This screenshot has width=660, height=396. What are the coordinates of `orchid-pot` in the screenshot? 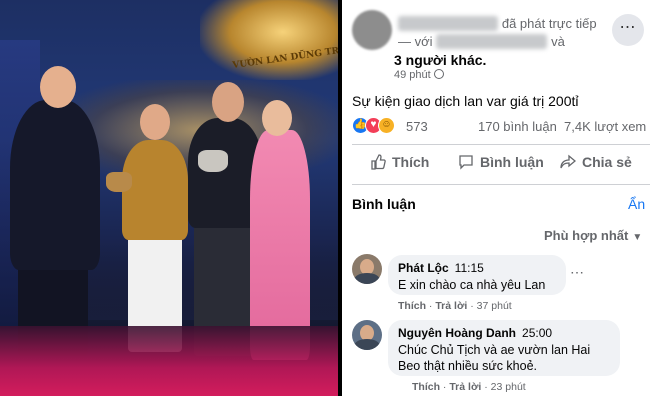 It's located at (213, 161).